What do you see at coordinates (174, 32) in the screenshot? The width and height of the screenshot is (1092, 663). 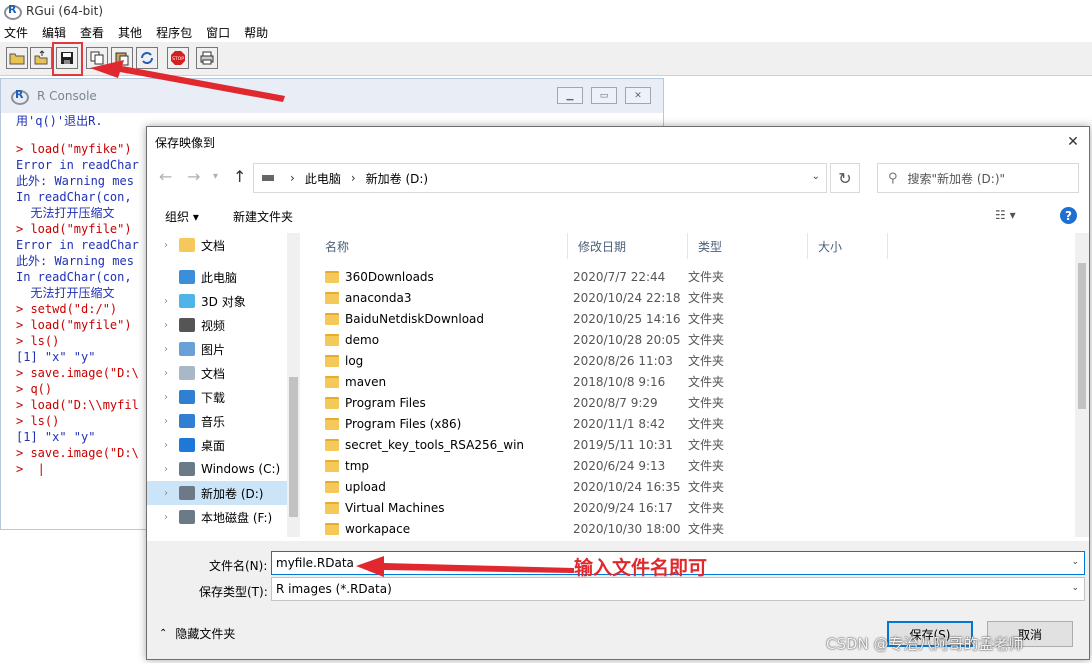 I see `menu-packages: 程序包` at bounding box center [174, 32].